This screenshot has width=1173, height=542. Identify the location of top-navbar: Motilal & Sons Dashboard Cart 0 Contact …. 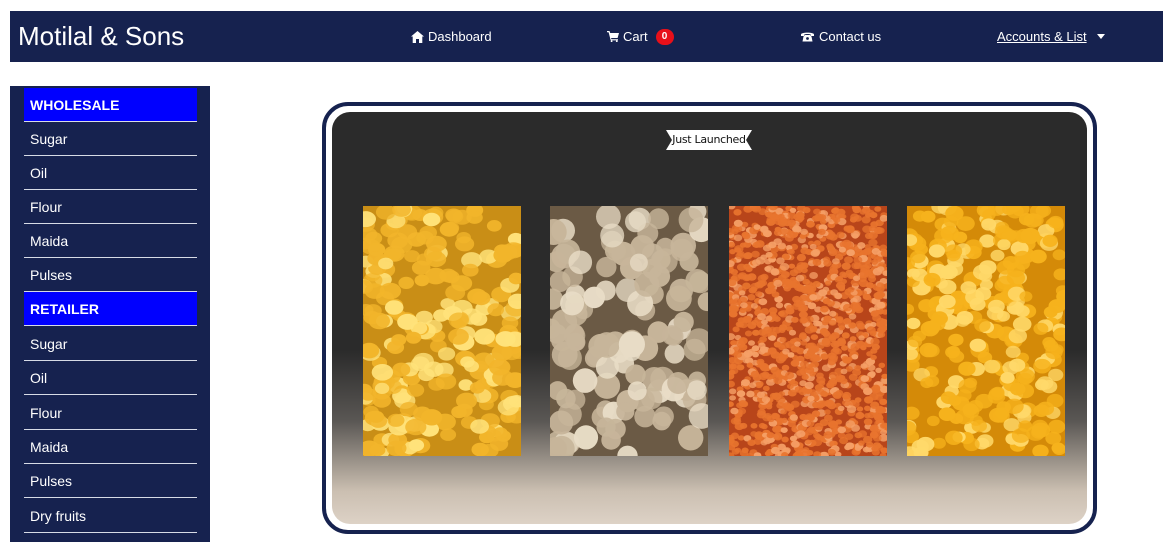
(586, 36).